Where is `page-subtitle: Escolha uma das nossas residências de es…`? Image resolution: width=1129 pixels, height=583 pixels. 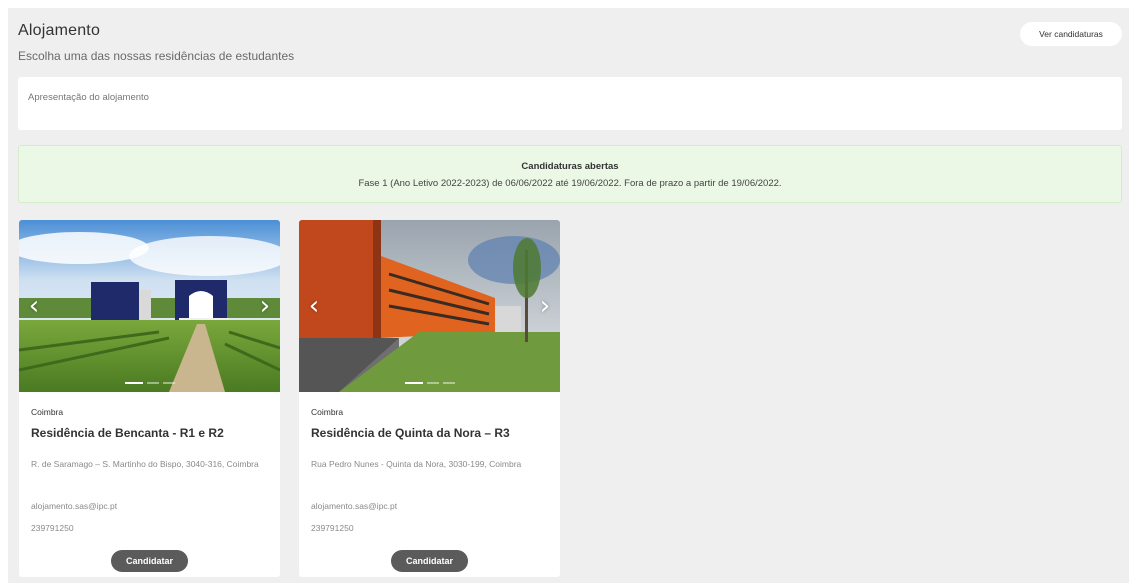 page-subtitle: Escolha uma das nossas residências de es… is located at coordinates (156, 56).